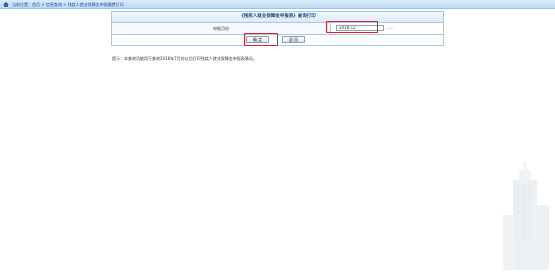 This screenshot has height=274, width=555. What do you see at coordinates (261, 39) in the screenshot?
I see `confirm-highlight-box` at bounding box center [261, 39].